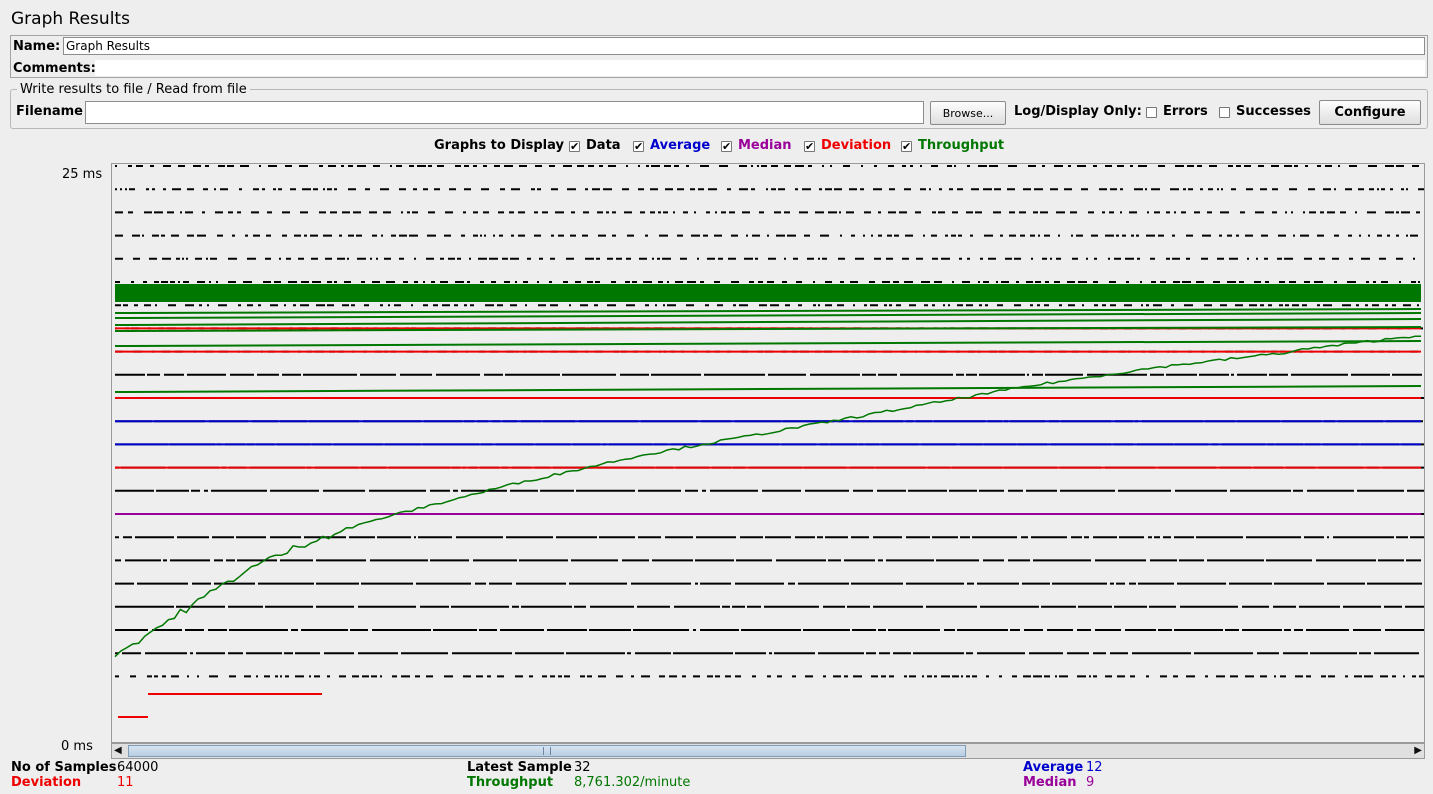 This screenshot has height=794, width=1433. I want to click on comments-label: Comments:, so click(54, 68).